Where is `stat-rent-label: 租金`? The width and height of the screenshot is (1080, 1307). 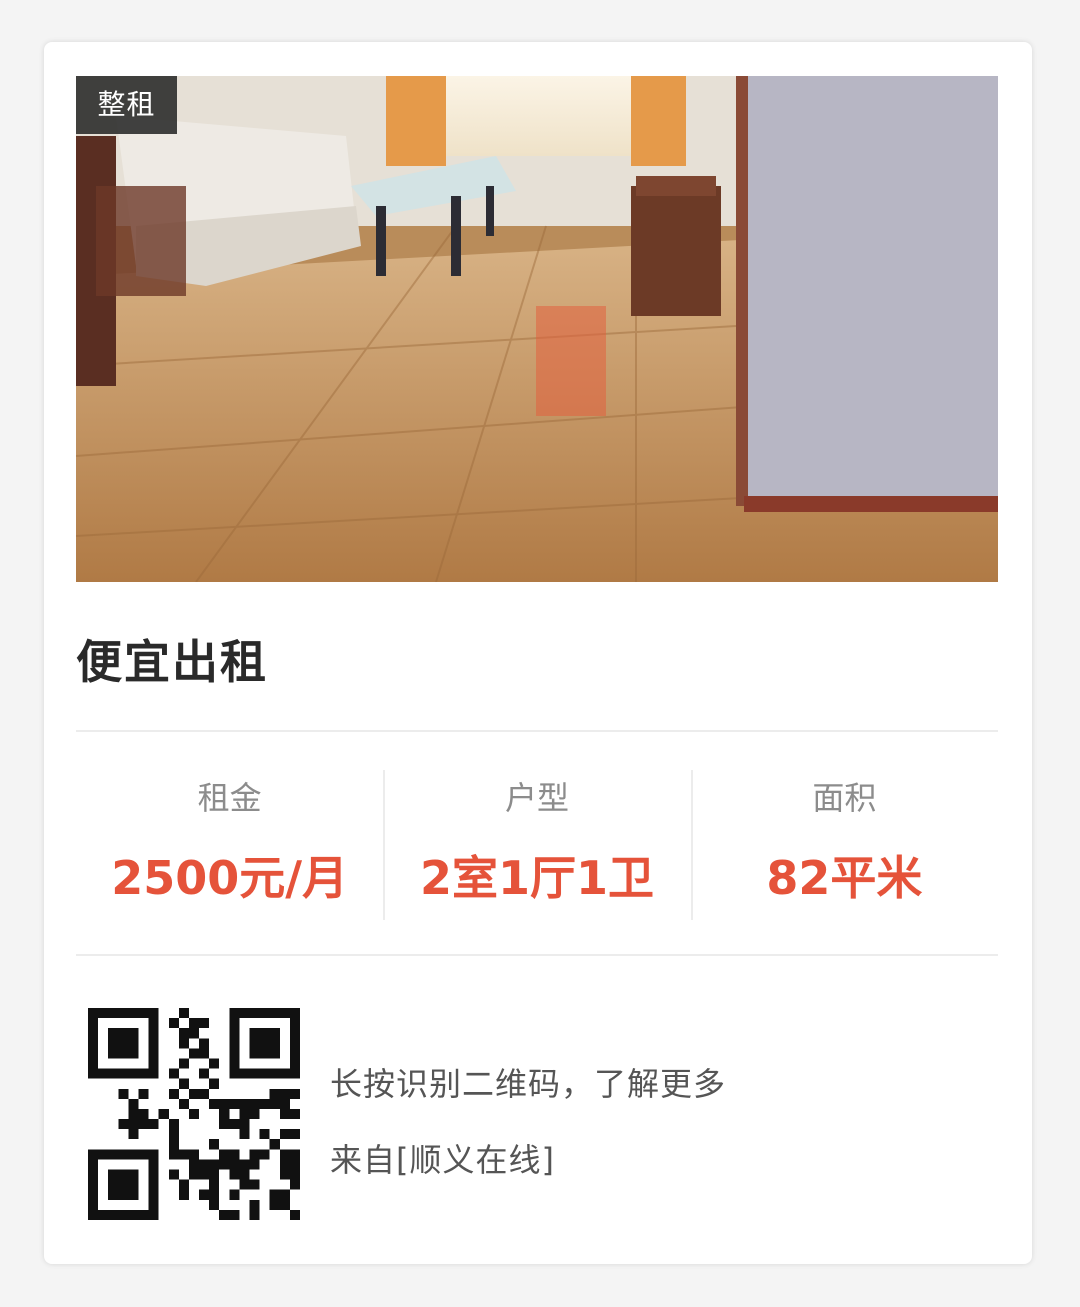
stat-rent-label: 租金 is located at coordinates (229, 798).